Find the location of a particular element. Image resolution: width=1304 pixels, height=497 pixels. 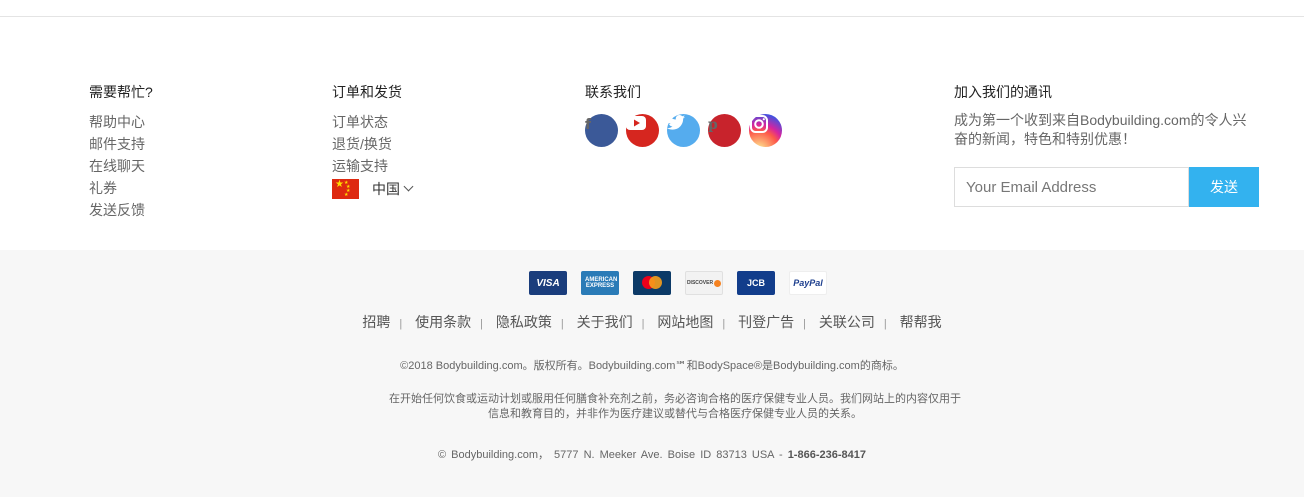

link-returns: 退货/换货 is located at coordinates (372, 144).